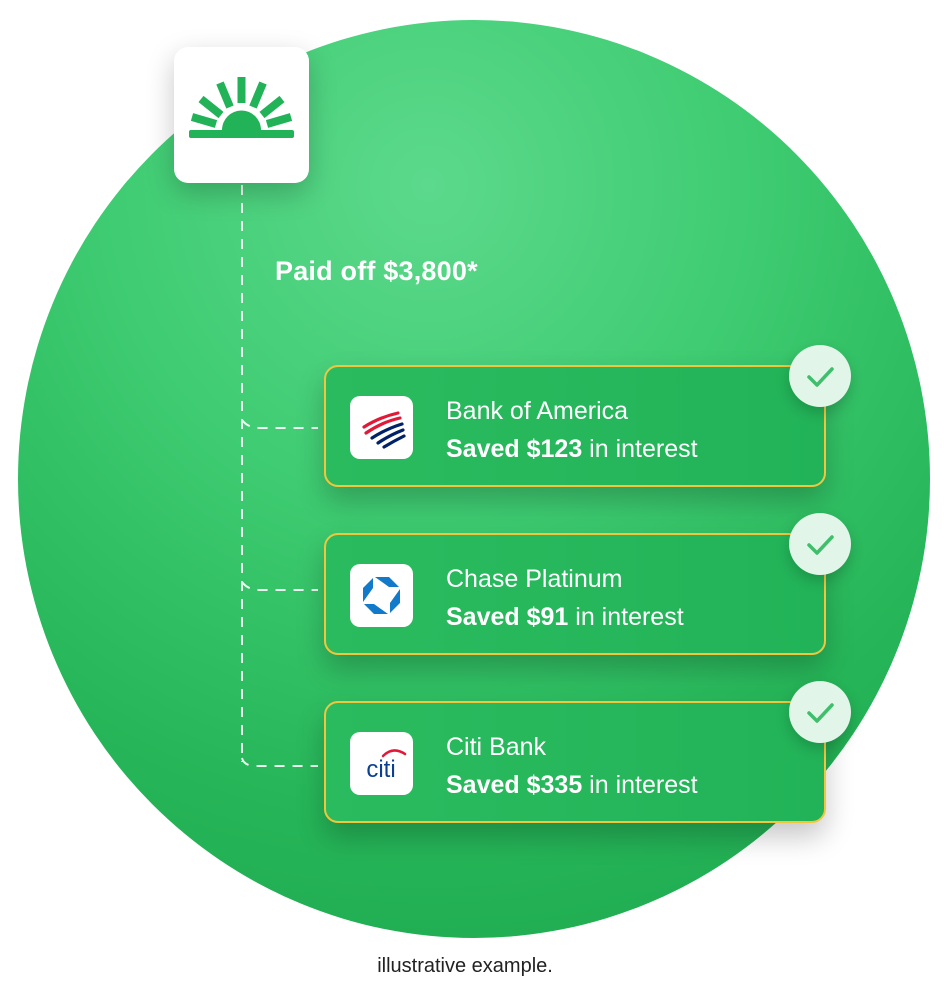 Image resolution: width=952 pixels, height=998 pixels. What do you see at coordinates (279, 476) in the screenshot?
I see `connector-lines` at bounding box center [279, 476].